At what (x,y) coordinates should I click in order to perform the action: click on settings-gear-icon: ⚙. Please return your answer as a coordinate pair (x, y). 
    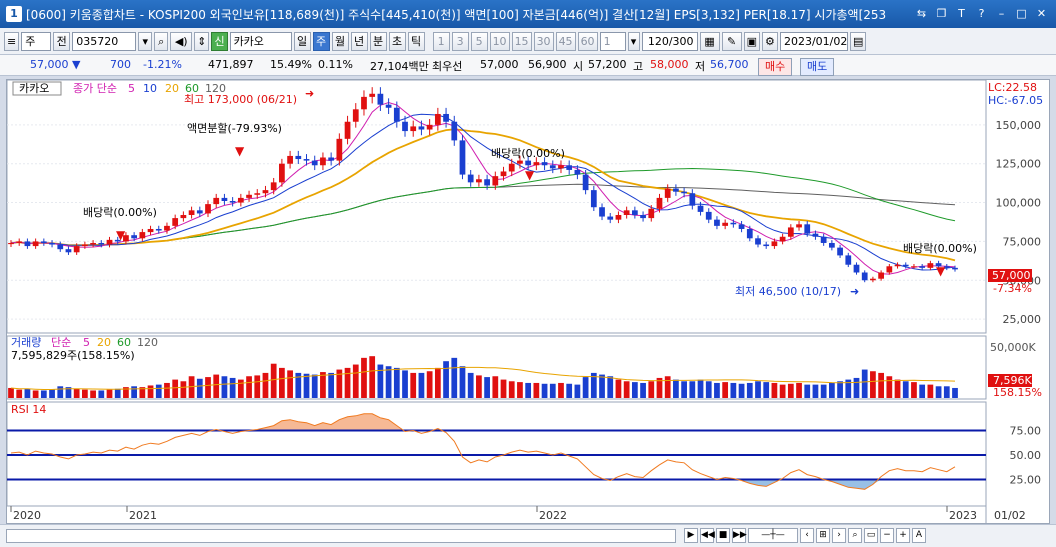
    Looking at the image, I should click on (769, 41).